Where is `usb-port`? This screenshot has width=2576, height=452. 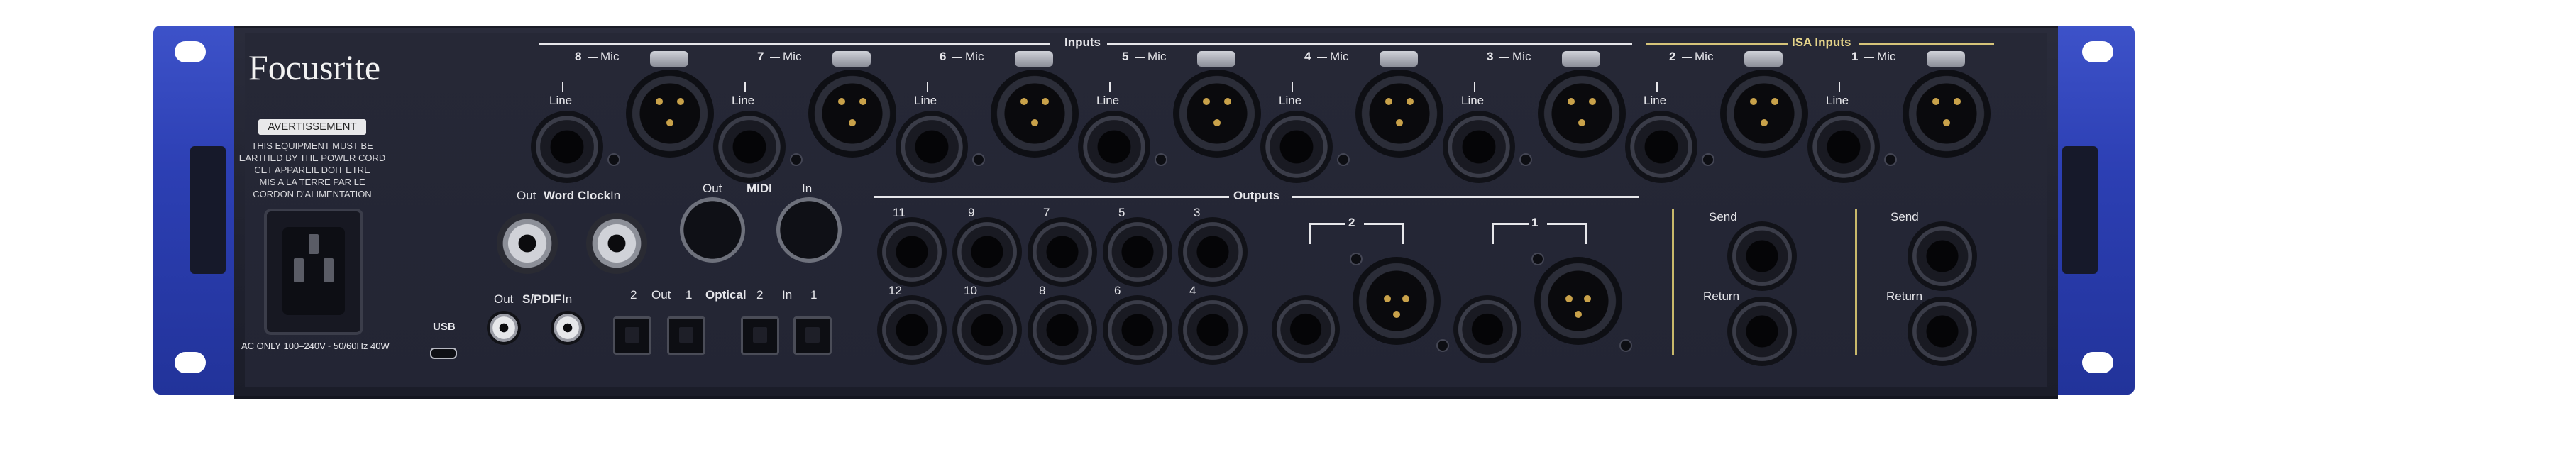 usb-port is located at coordinates (443, 353).